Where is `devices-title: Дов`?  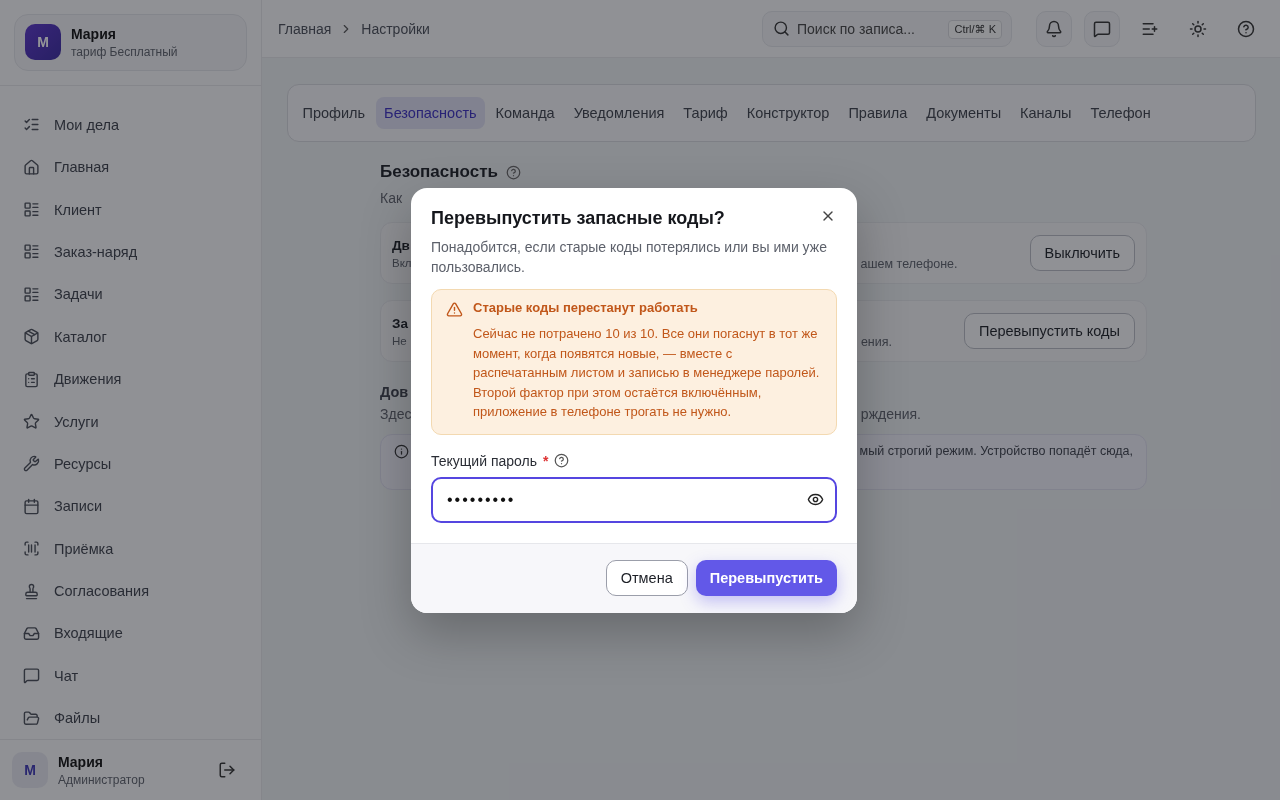 devices-title: Дов is located at coordinates (394, 392).